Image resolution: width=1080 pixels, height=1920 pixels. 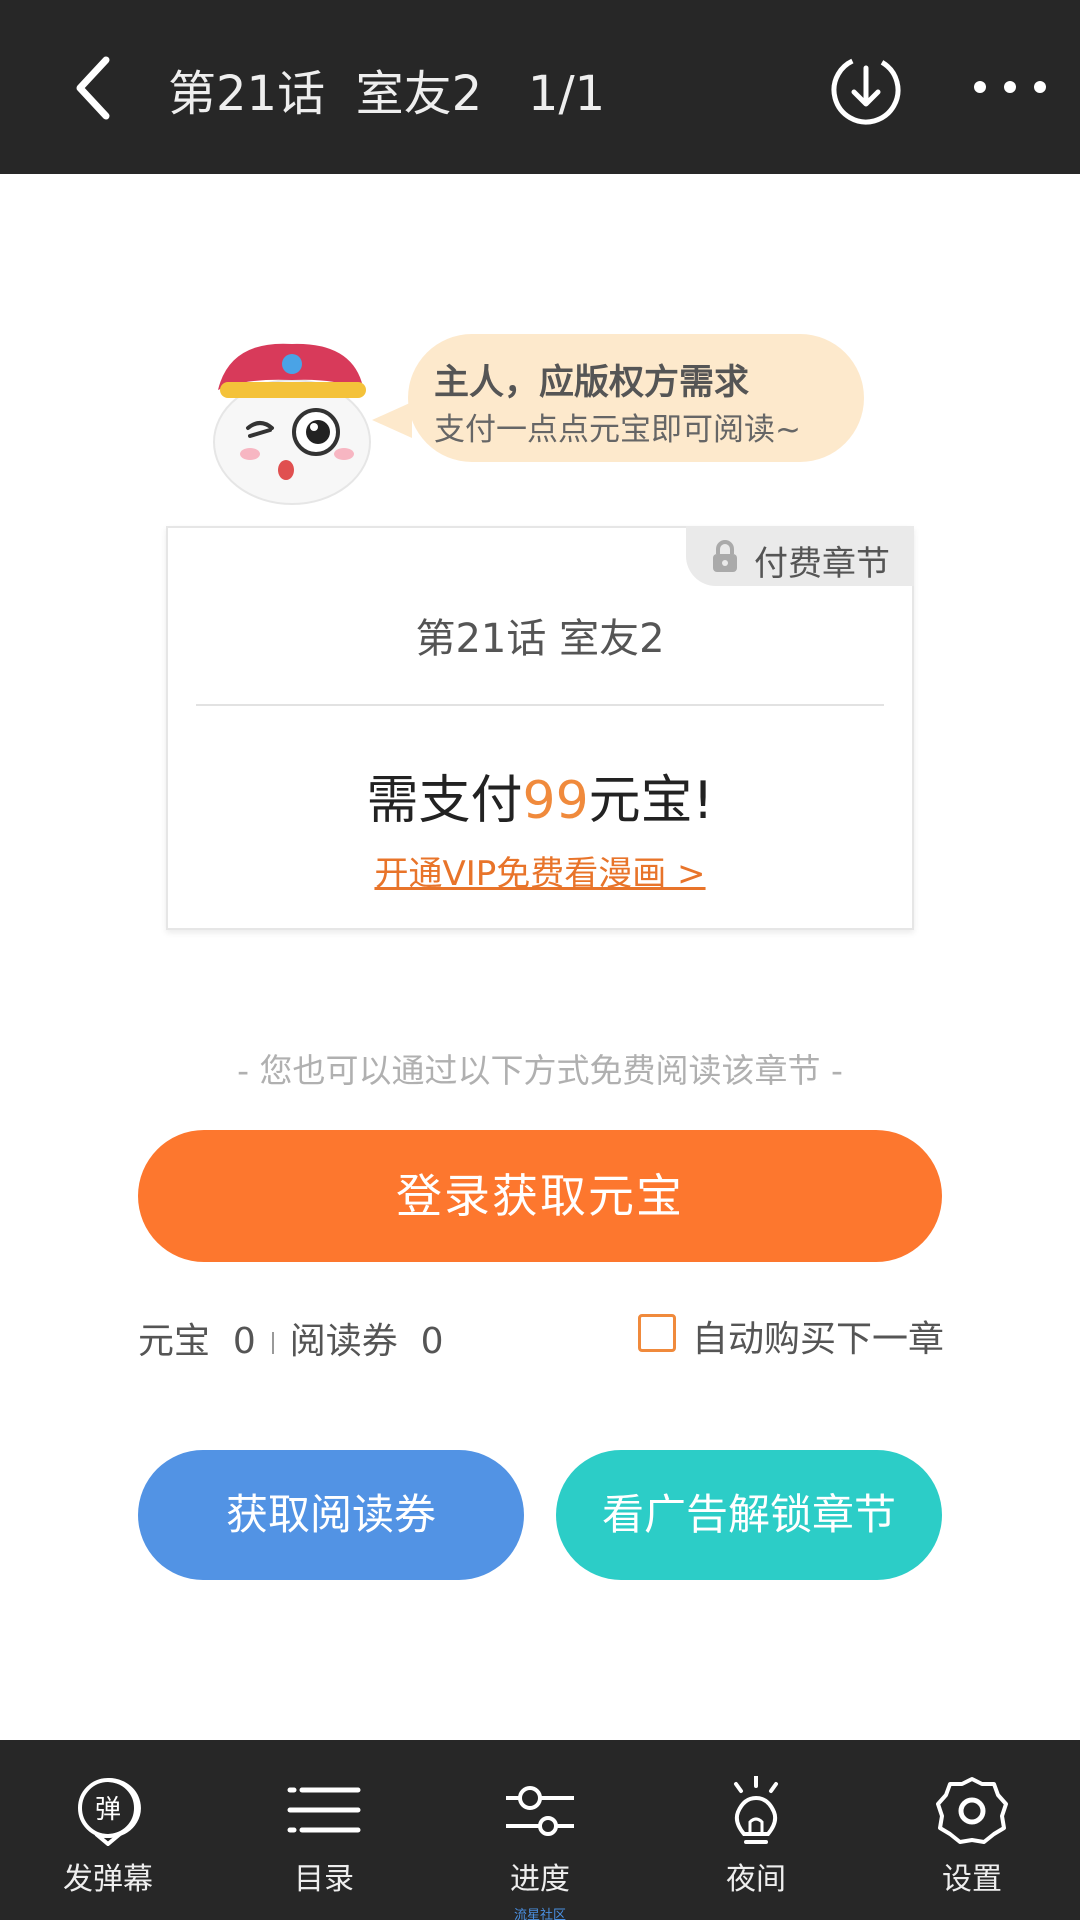 I want to click on top-bar: 第21话 室友2 1/1, so click(x=540, y=87).